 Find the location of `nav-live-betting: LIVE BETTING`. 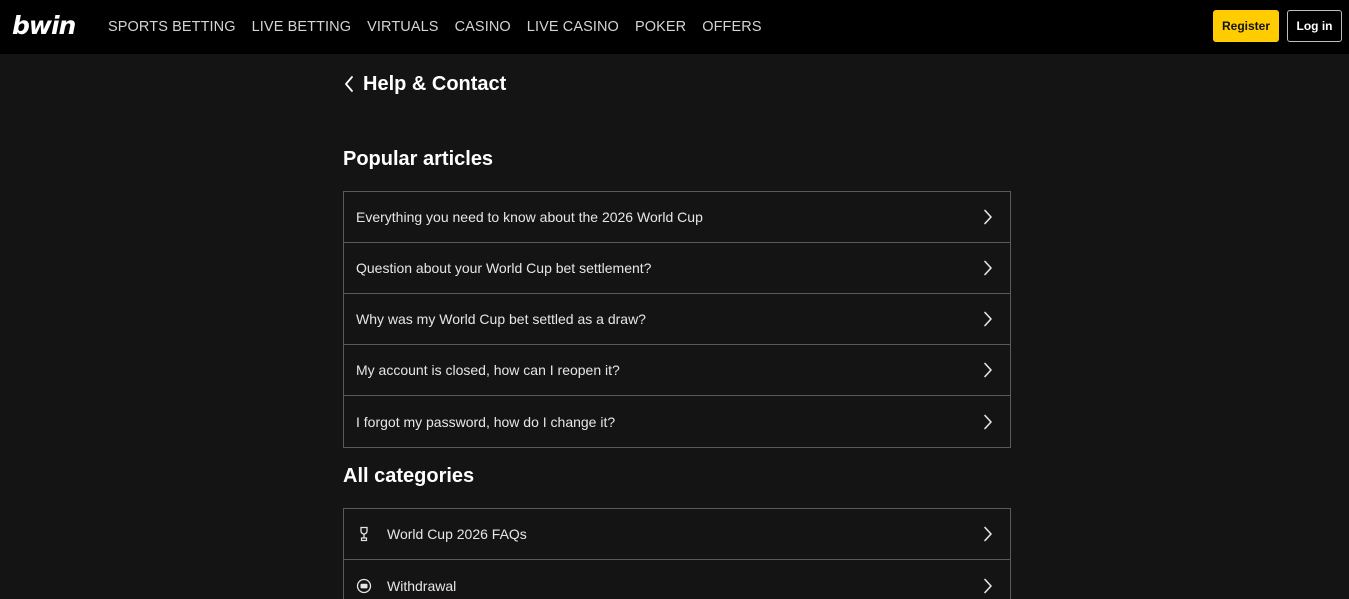

nav-live-betting: LIVE BETTING is located at coordinates (302, 27).